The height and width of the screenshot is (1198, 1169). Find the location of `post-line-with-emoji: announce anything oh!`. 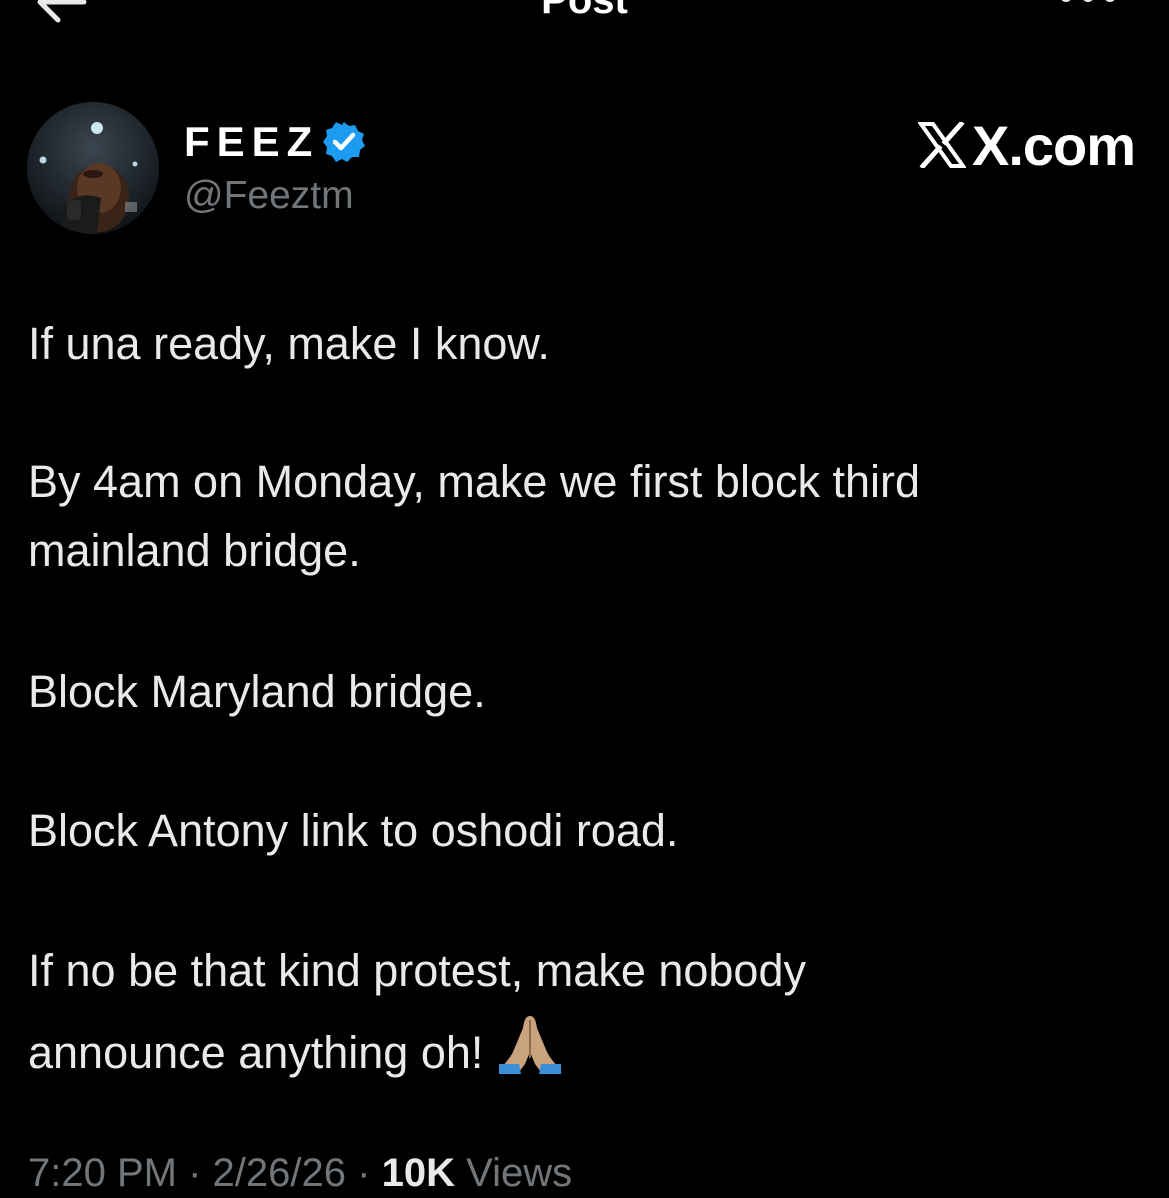

post-line-with-emoji: announce anything oh! is located at coordinates (295, 1046).